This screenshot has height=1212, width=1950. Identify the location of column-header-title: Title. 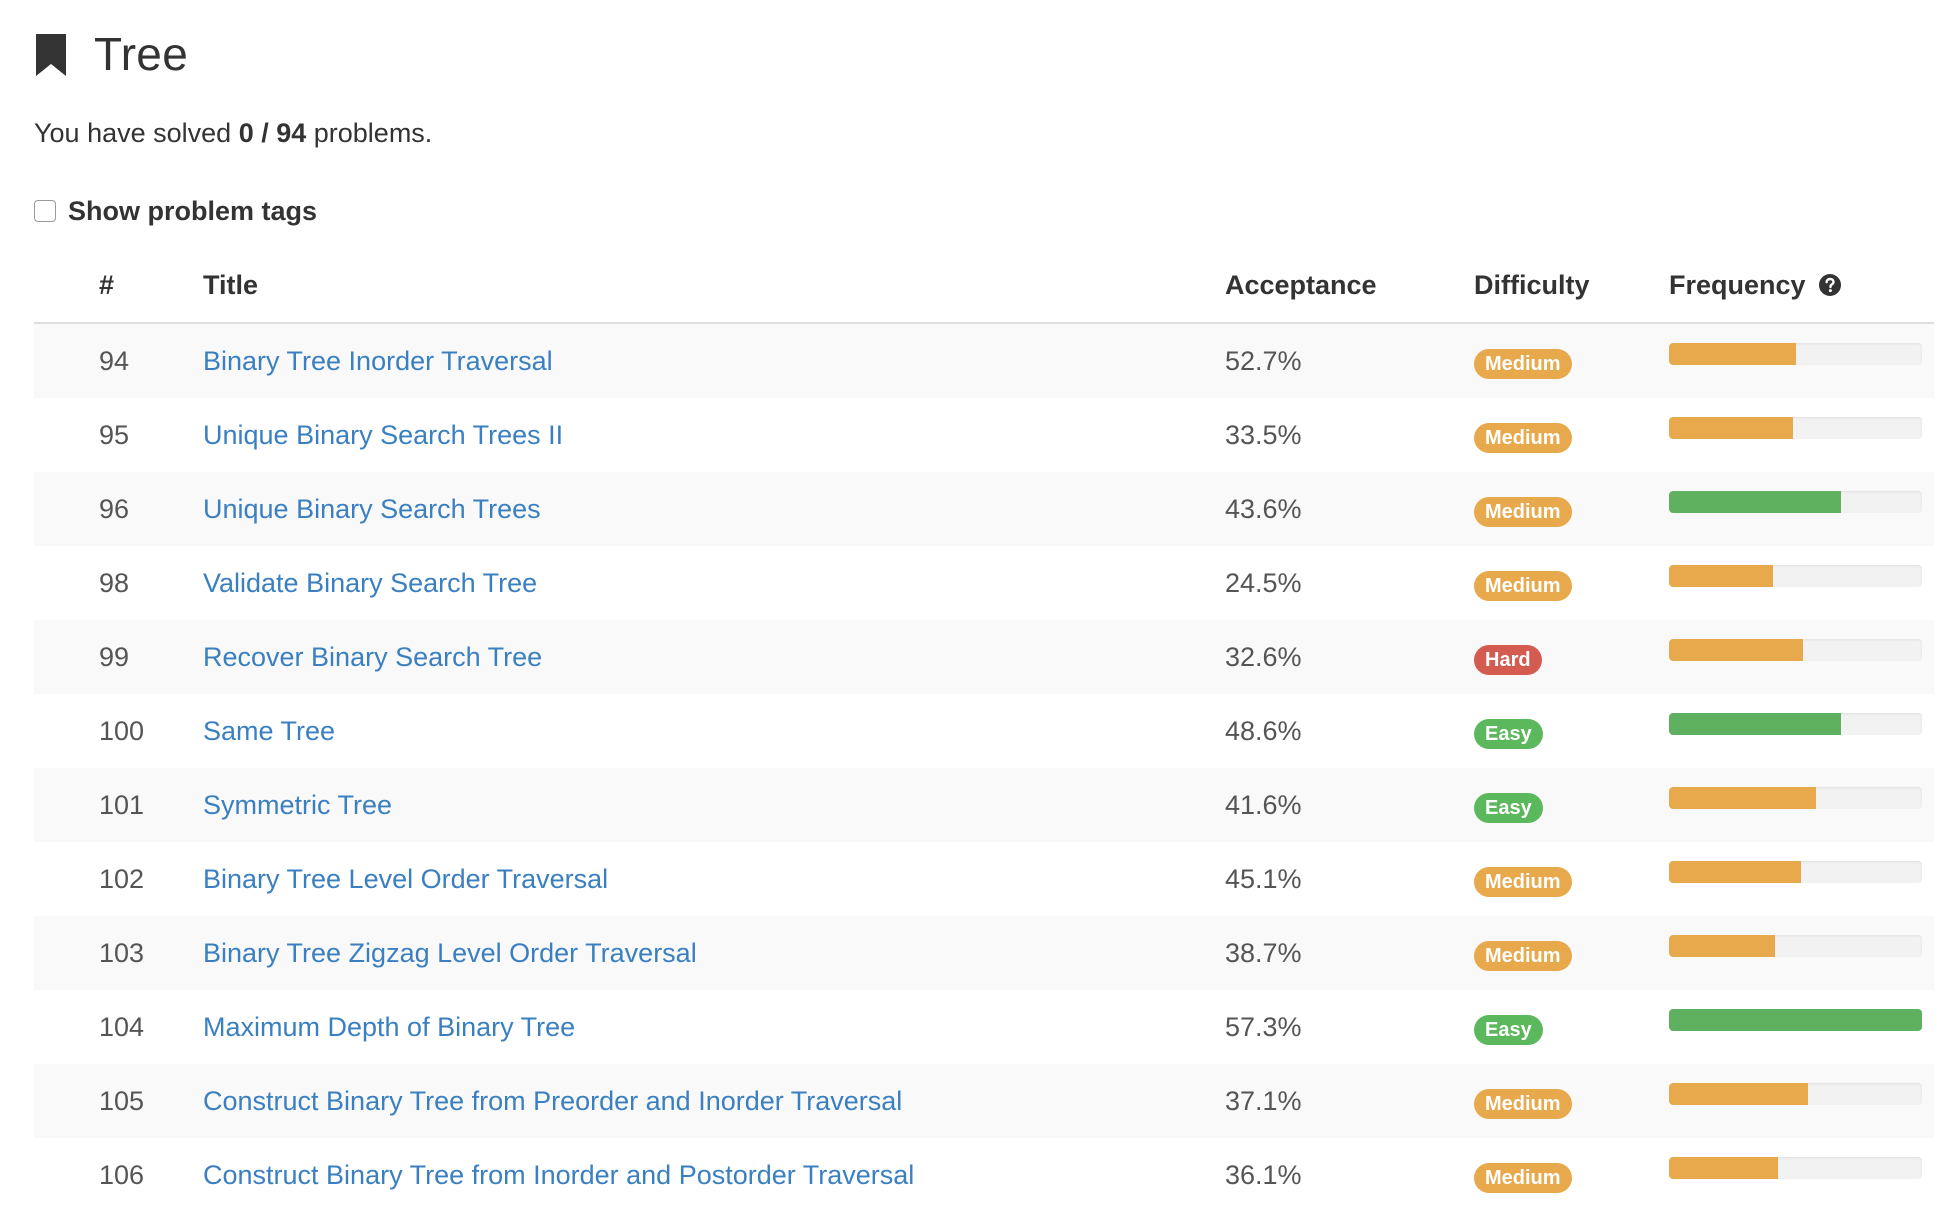
(713, 286).